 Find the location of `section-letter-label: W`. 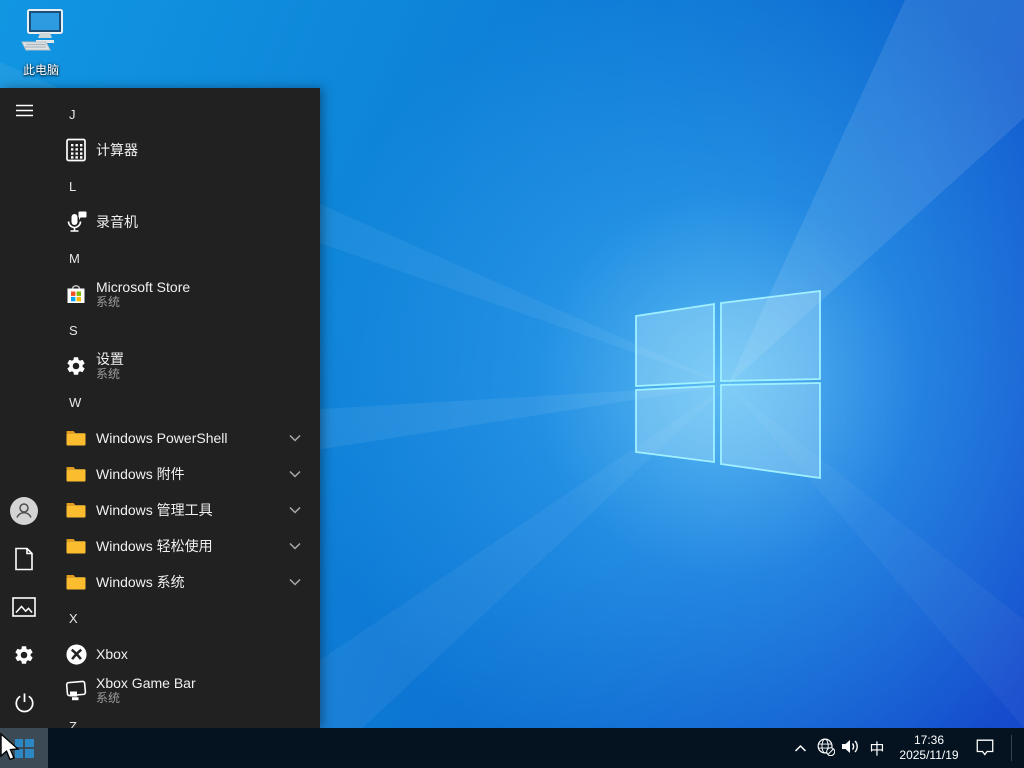

section-letter-label: W is located at coordinates (75, 402).